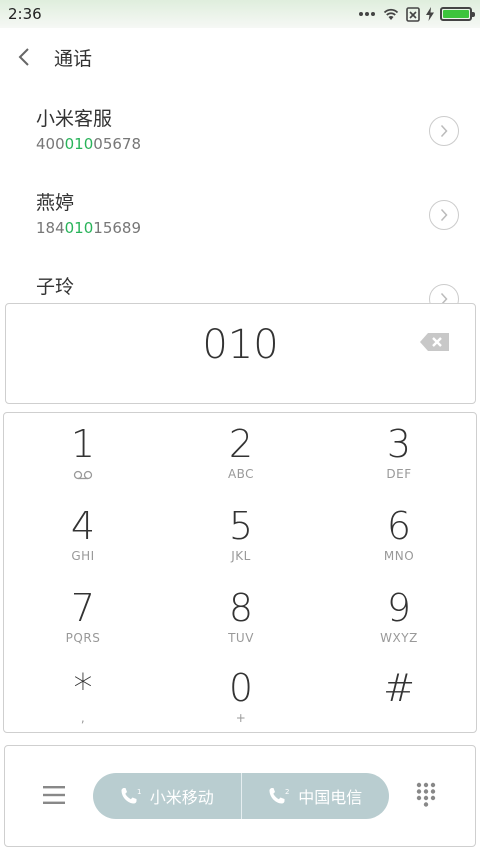 This screenshot has width=480, height=853. I want to click on key-9: 9 WXYZ, so click(399, 620).